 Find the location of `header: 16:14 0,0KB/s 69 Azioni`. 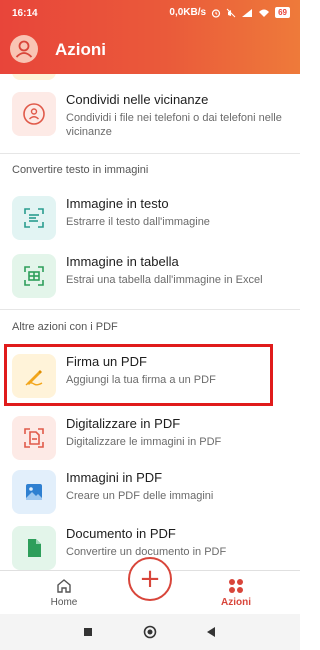

header: 16:14 0,0KB/s 69 Azioni is located at coordinates (150, 37).